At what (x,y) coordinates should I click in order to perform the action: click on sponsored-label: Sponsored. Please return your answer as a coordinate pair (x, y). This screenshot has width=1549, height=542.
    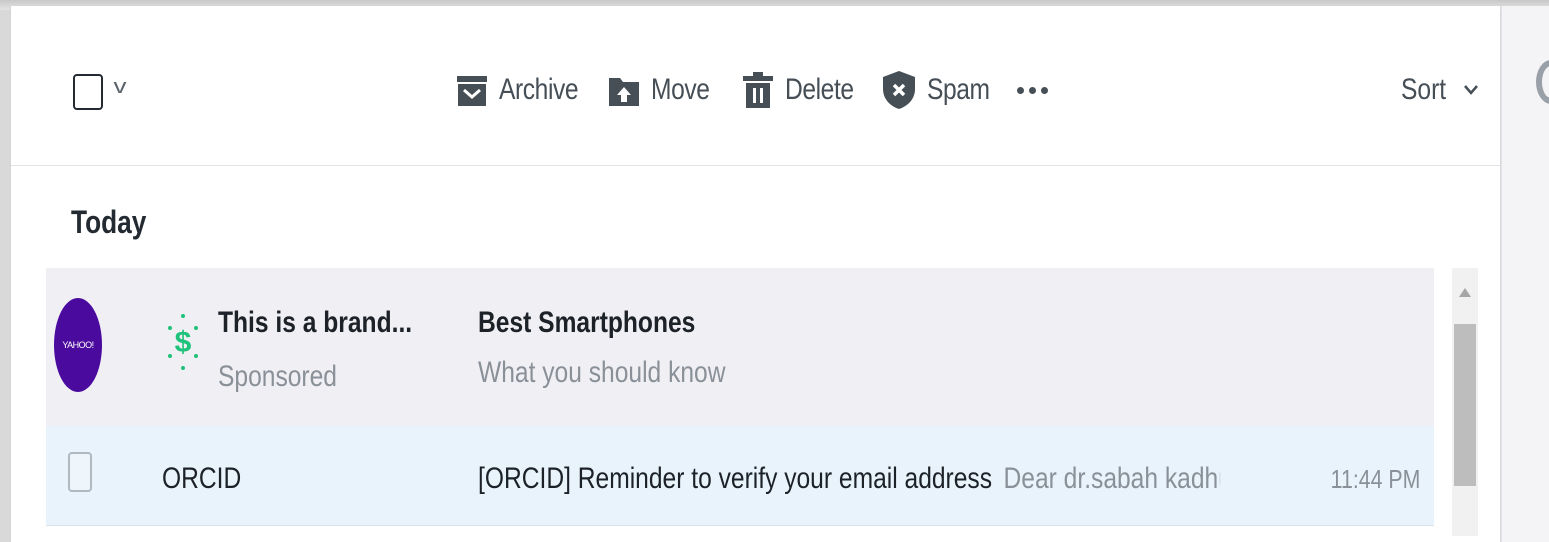
    Looking at the image, I should click on (277, 376).